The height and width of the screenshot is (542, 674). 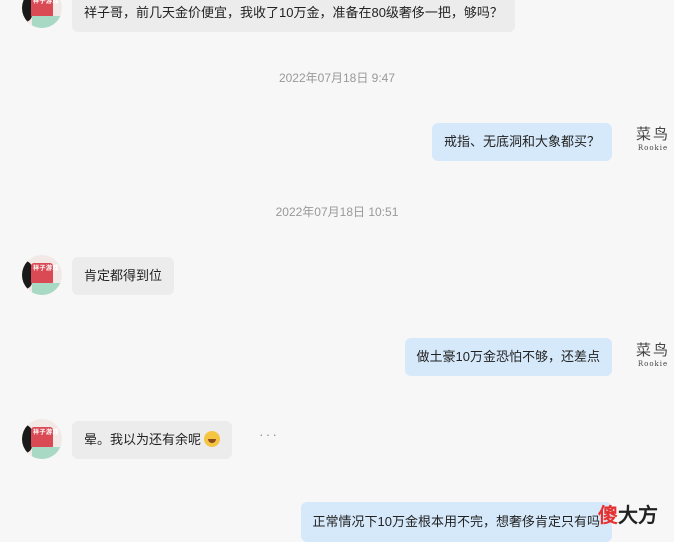 I want to click on message-text: 晕。我以为还有余呢, so click(x=143, y=439).